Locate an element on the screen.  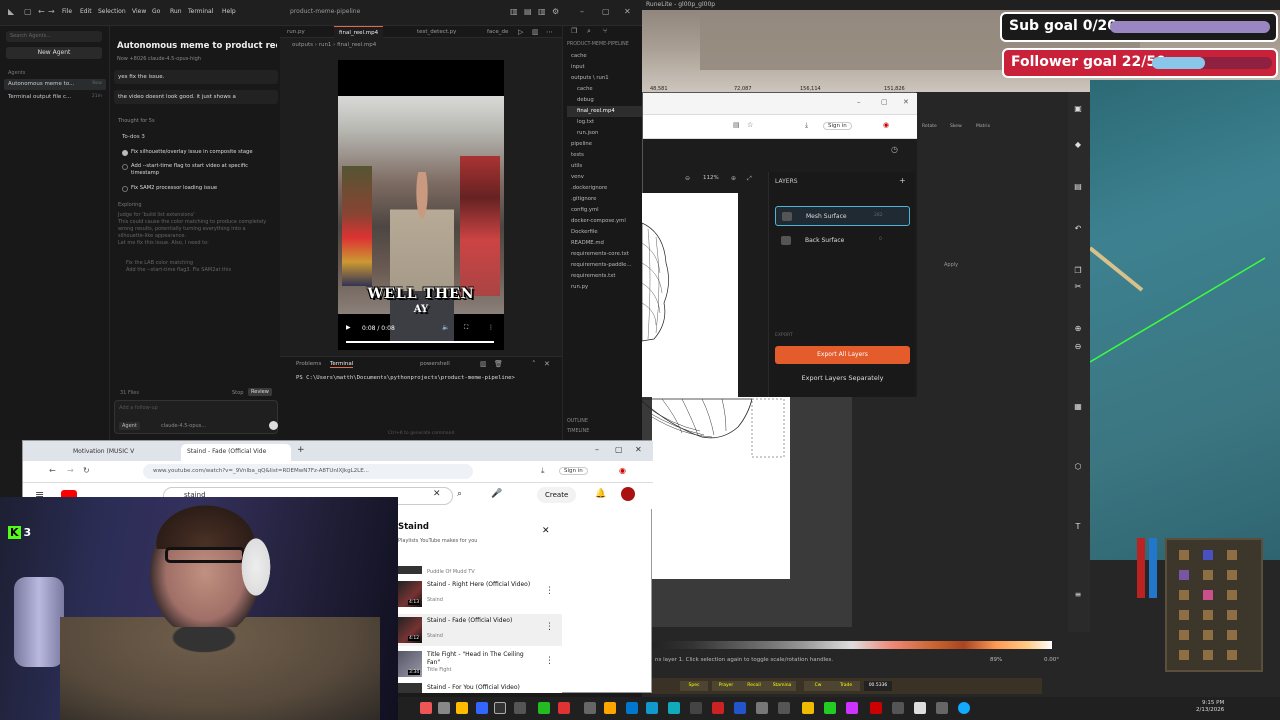
todo-header: To-dos 3 is located at coordinates (133, 137).